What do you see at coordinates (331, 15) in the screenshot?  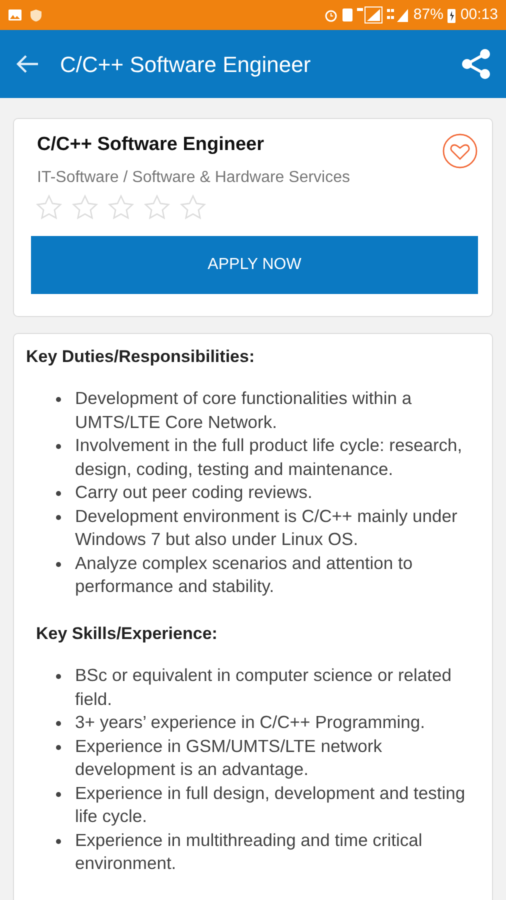 I see `alarm-icon` at bounding box center [331, 15].